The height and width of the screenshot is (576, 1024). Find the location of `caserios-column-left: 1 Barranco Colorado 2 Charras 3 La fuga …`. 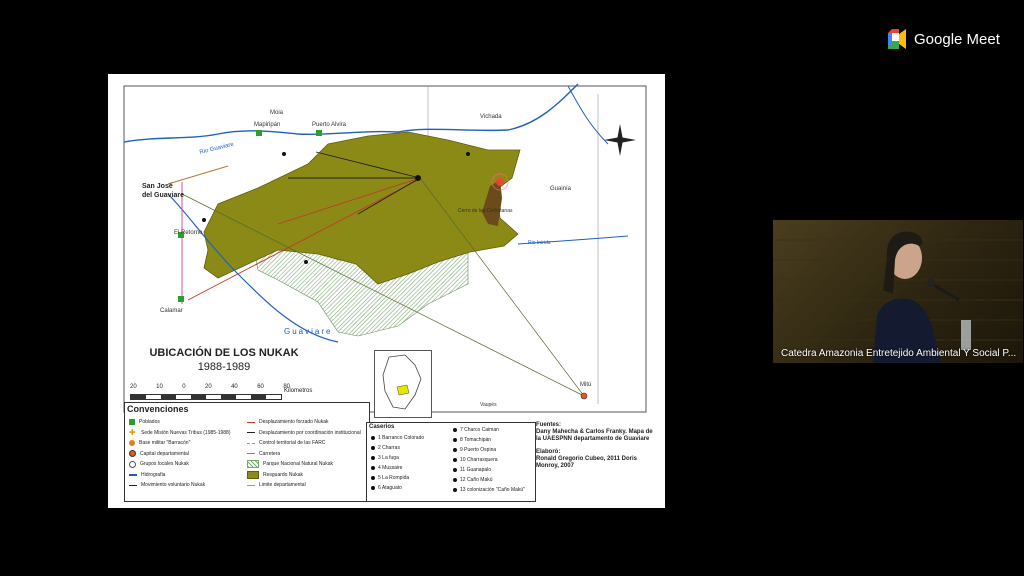

caserios-column-left: 1 Barranco Colorado 2 Charras 3 La fuga … is located at coordinates (397, 463).